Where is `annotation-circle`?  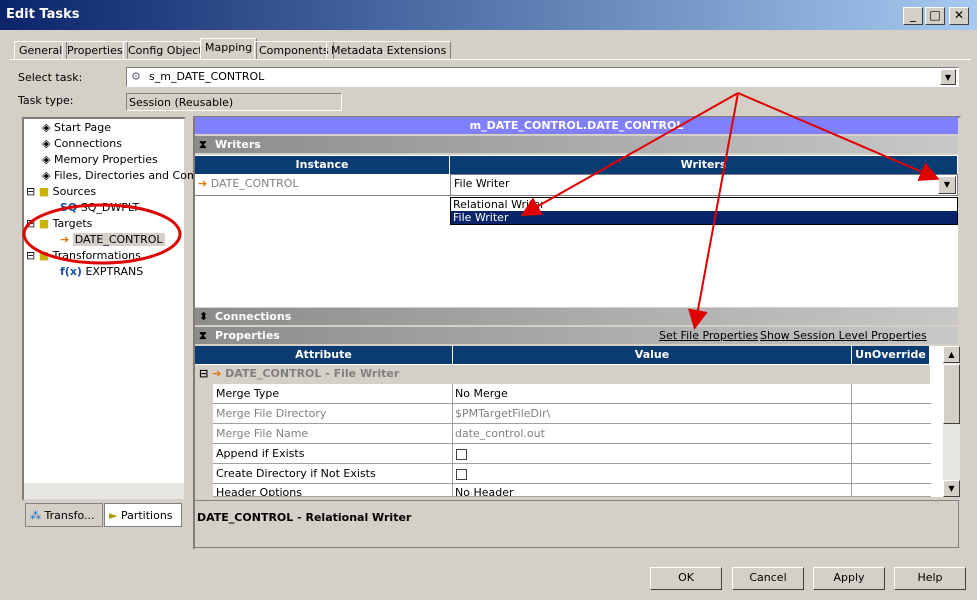 annotation-circle is located at coordinates (102, 234).